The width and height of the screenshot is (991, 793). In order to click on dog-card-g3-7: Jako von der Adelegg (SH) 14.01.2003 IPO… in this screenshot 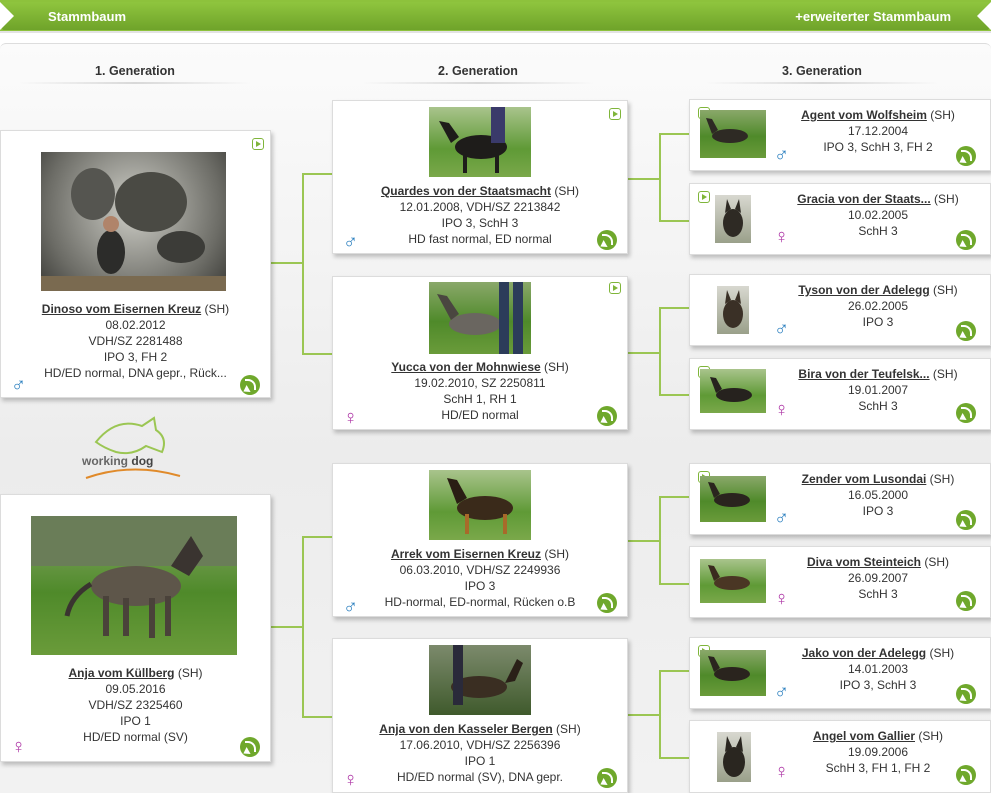, I will do `click(840, 673)`.